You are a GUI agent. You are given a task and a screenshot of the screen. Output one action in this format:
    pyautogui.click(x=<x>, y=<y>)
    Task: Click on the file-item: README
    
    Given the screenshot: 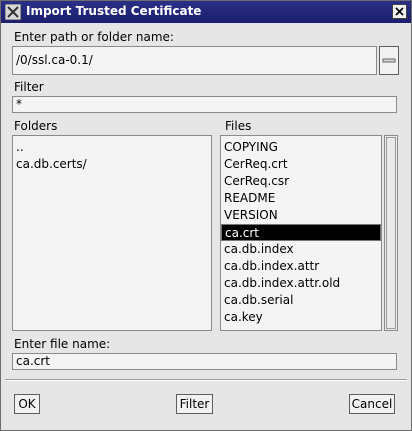 What is the action you would take?
    pyautogui.click(x=301, y=198)
    